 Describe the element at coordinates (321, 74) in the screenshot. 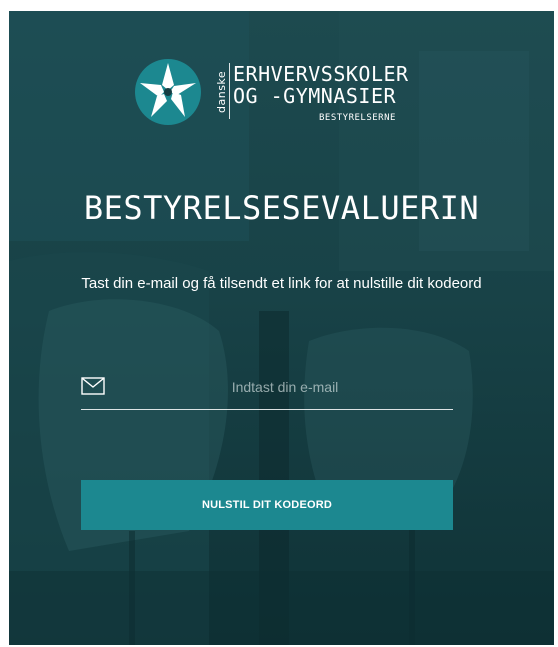

I see `logo-line-1: ERHVERVSSKOLER` at that location.